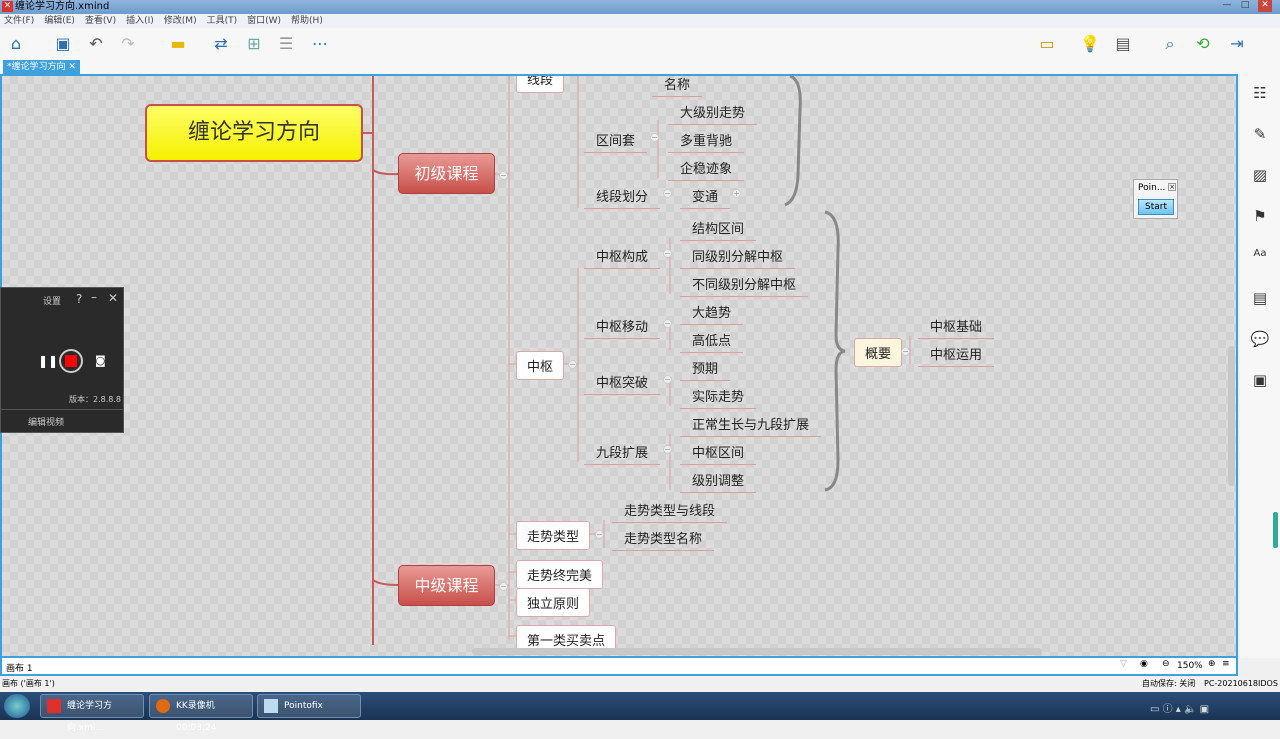 The image size is (1280, 739). Describe the element at coordinates (96, 44) in the screenshot. I see `undo-icon: ↶` at that location.